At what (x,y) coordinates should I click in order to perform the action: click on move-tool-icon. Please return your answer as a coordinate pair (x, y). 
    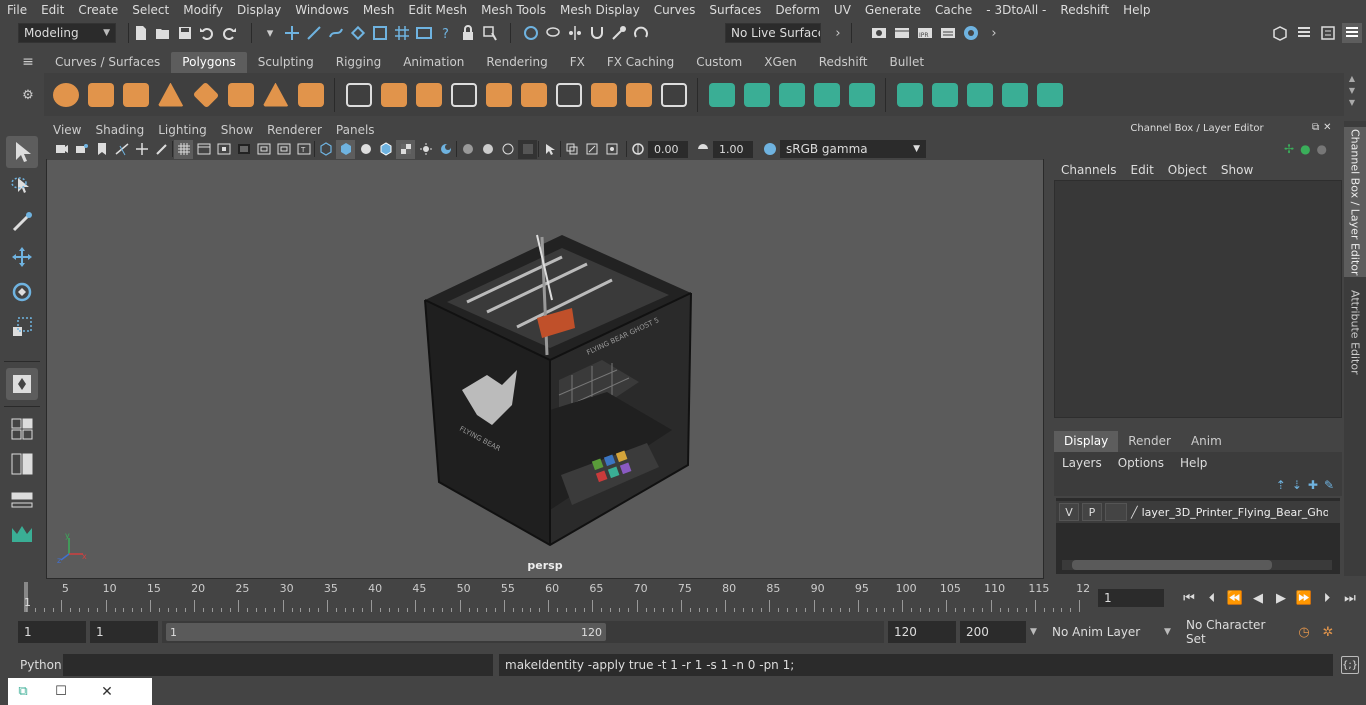
    Looking at the image, I should click on (22, 257).